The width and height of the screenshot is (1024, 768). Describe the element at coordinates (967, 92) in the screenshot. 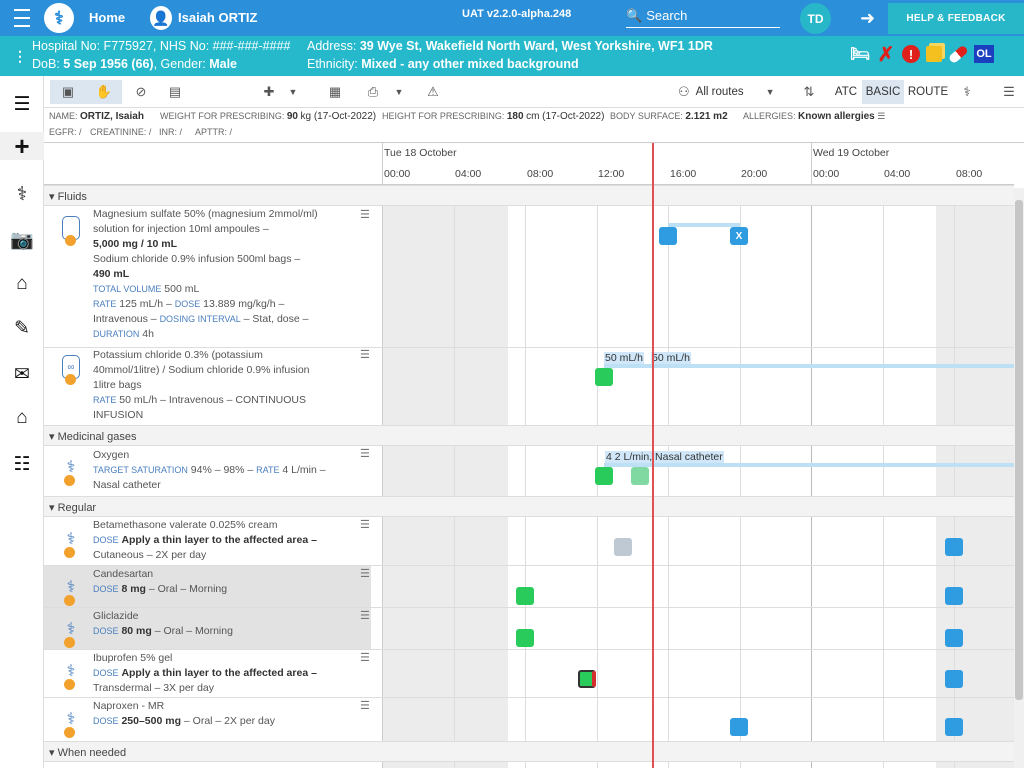

I see `pills-icon: ⚕` at that location.